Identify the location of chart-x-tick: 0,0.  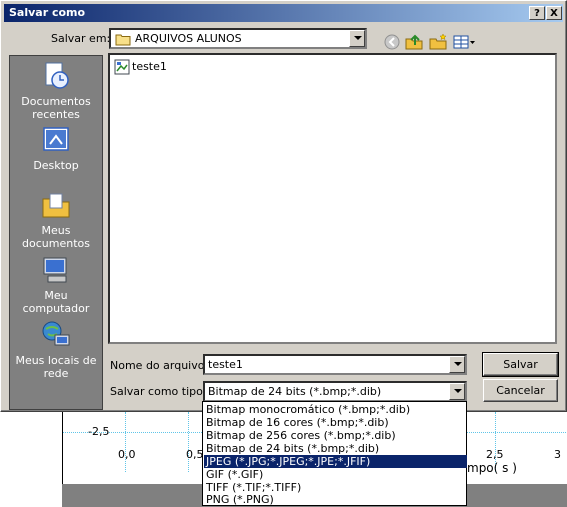
(127, 454).